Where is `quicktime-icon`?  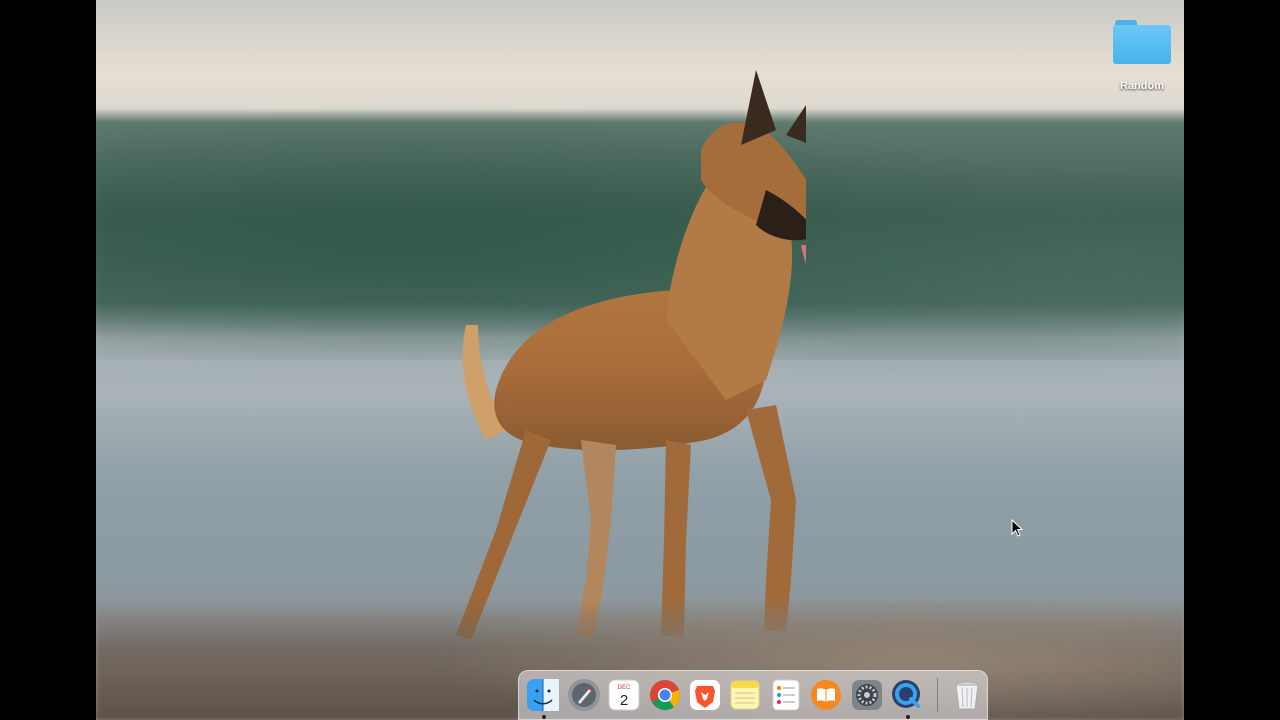
quicktime-icon is located at coordinates (906, 694).